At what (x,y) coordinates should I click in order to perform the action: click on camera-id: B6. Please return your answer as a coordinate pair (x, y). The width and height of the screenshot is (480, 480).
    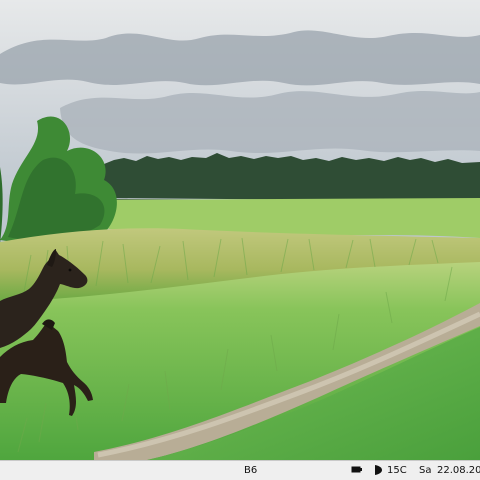
    Looking at the image, I should click on (251, 470).